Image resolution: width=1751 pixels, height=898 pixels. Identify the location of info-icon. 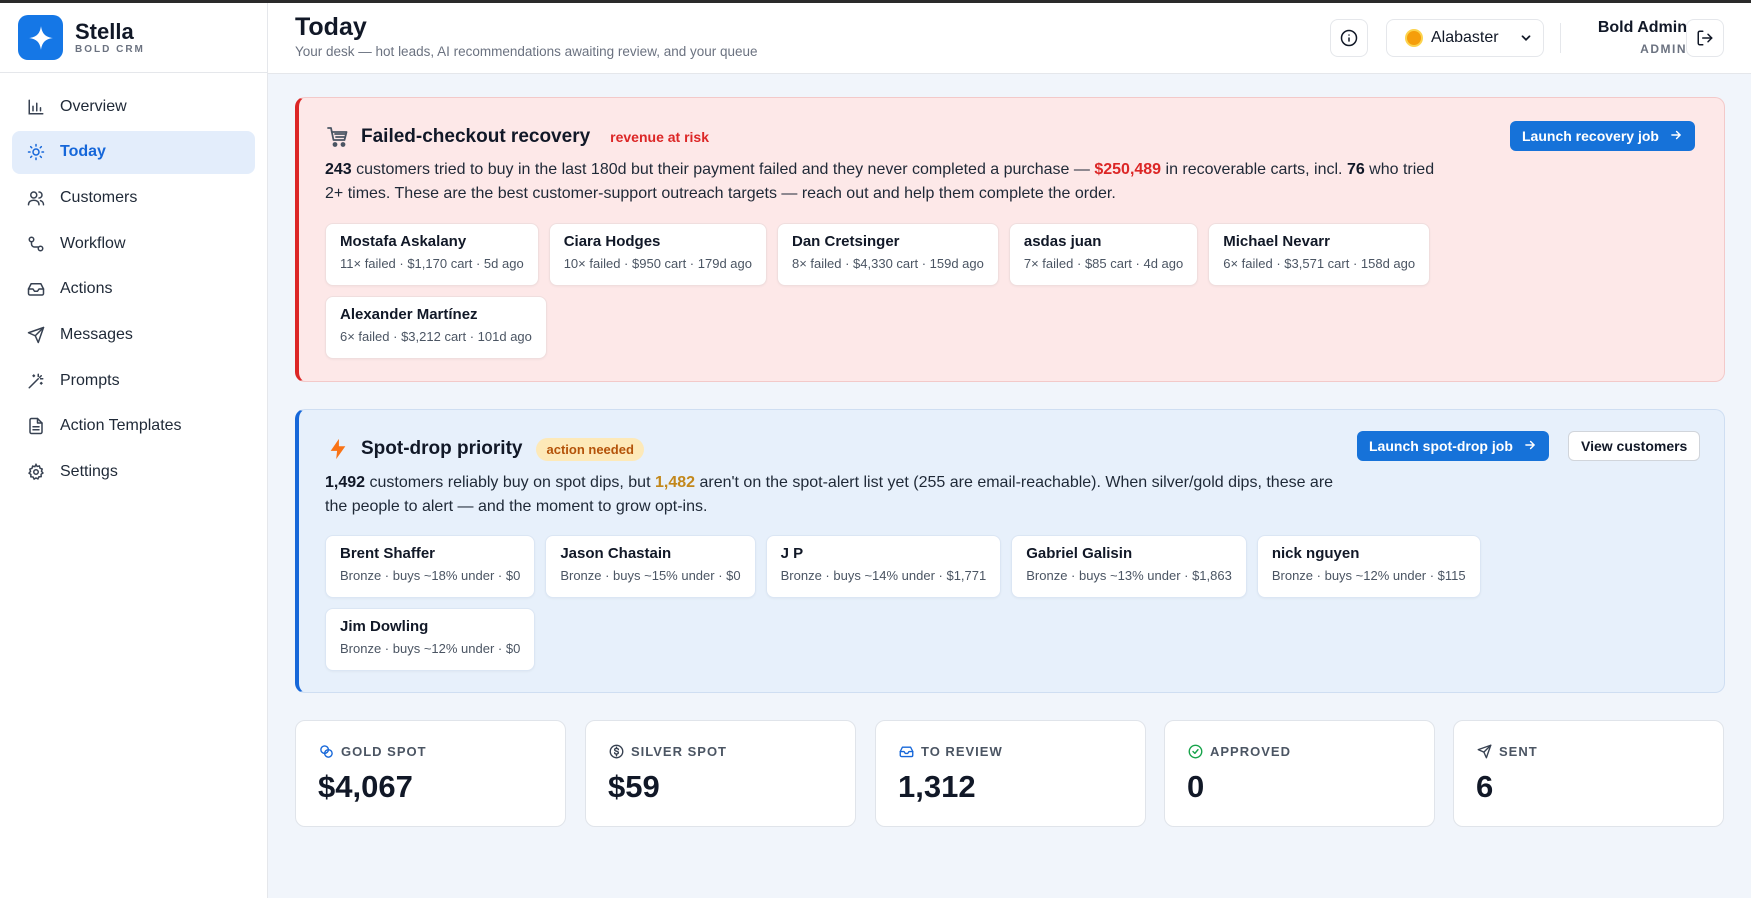
(1349, 38).